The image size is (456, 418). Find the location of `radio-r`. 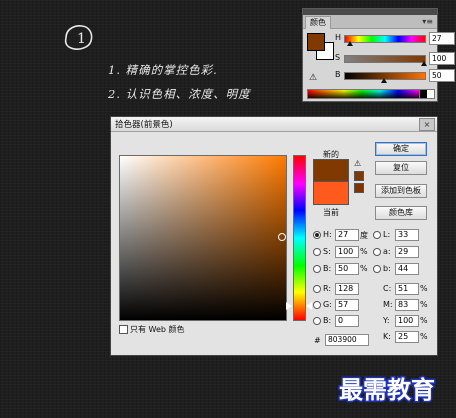

radio-r is located at coordinates (317, 289).